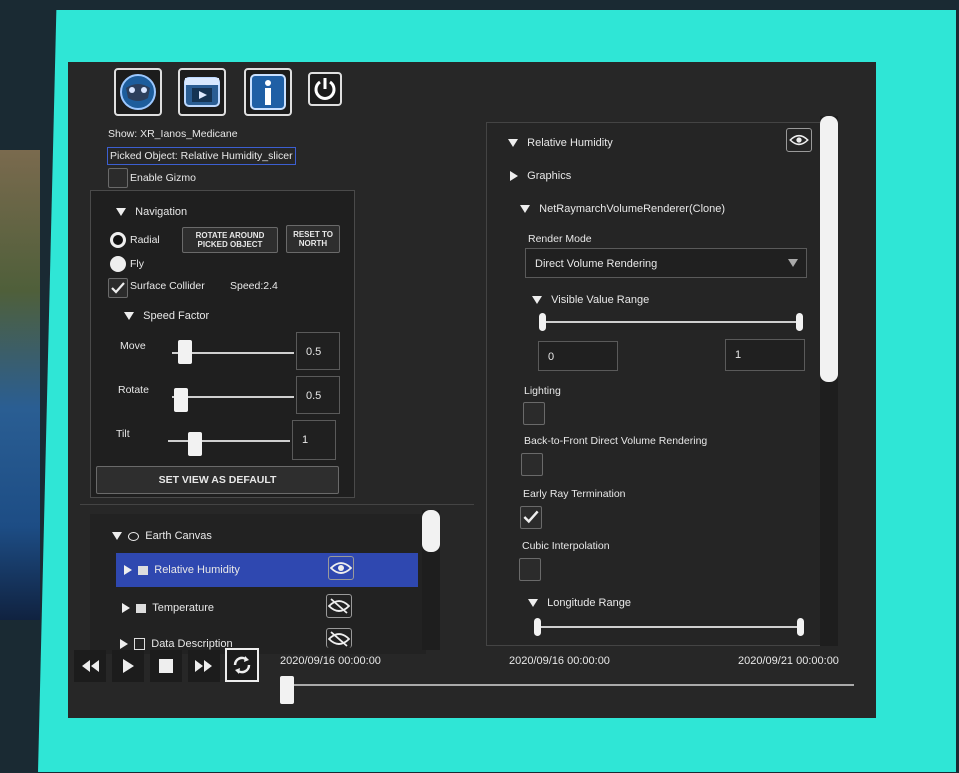  What do you see at coordinates (118, 178) in the screenshot?
I see `enable-gizmo-checkbox` at bounding box center [118, 178].